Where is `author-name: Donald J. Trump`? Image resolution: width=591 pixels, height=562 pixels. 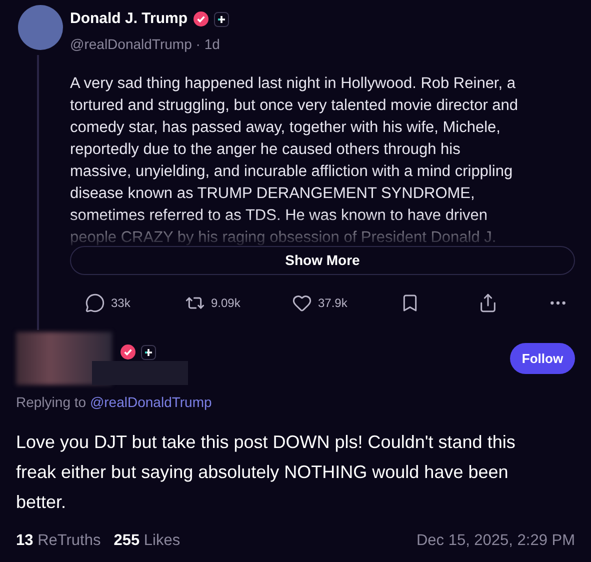
author-name: Donald J. Trump is located at coordinates (129, 19).